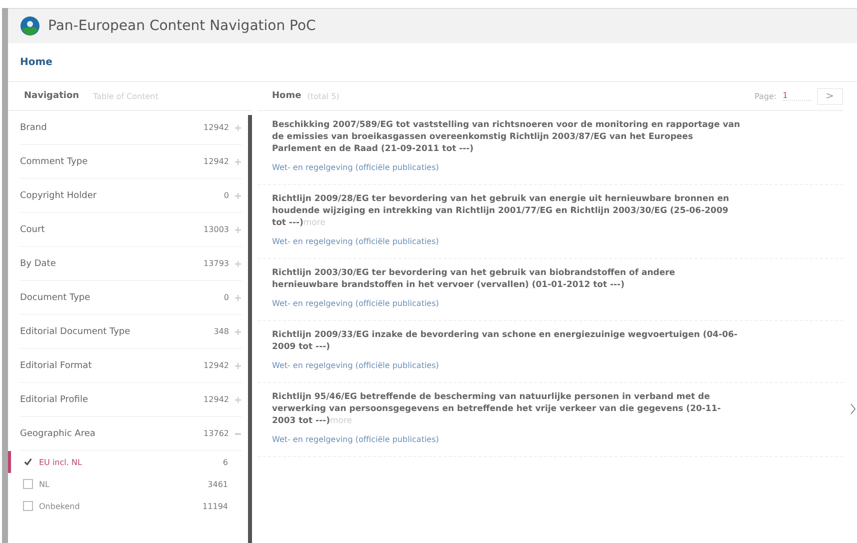 The width and height of the screenshot is (857, 543). What do you see at coordinates (28, 462) in the screenshot?
I see `checked-checkbox` at bounding box center [28, 462].